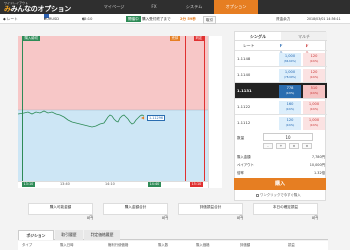  I want to click on col-rate: レート, so click(249, 45).